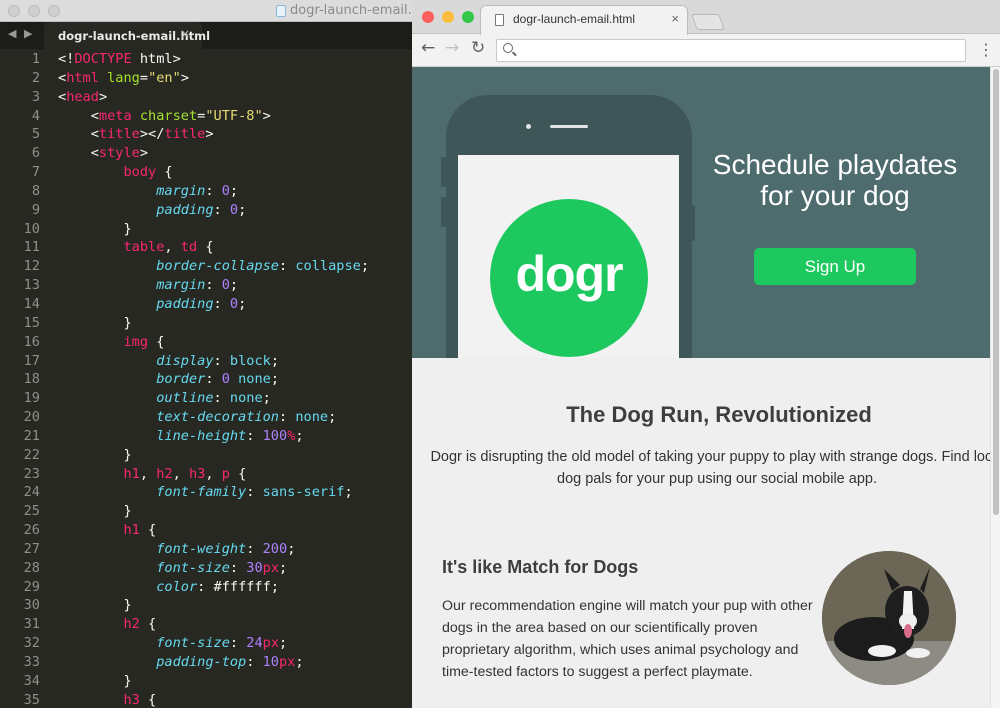 The width and height of the screenshot is (1000, 708). Describe the element at coordinates (675, 18) in the screenshot. I see `browser-tab-close-icon: ×` at that location.